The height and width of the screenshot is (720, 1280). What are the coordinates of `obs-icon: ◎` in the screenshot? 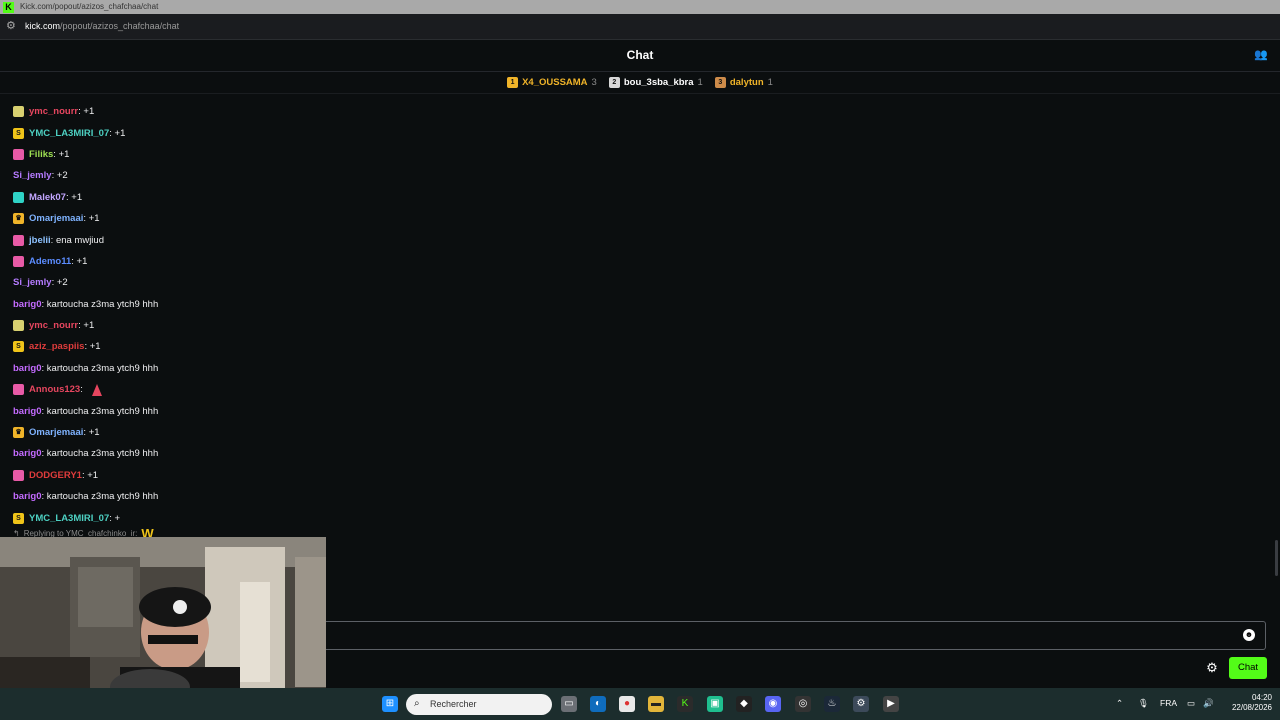 It's located at (803, 704).